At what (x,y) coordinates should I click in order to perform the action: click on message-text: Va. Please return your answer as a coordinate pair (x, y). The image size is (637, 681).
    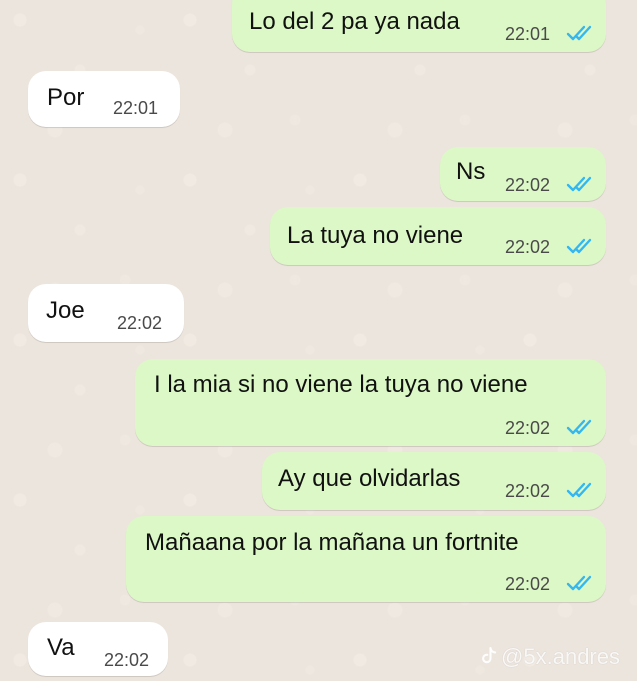
    Looking at the image, I should click on (61, 647).